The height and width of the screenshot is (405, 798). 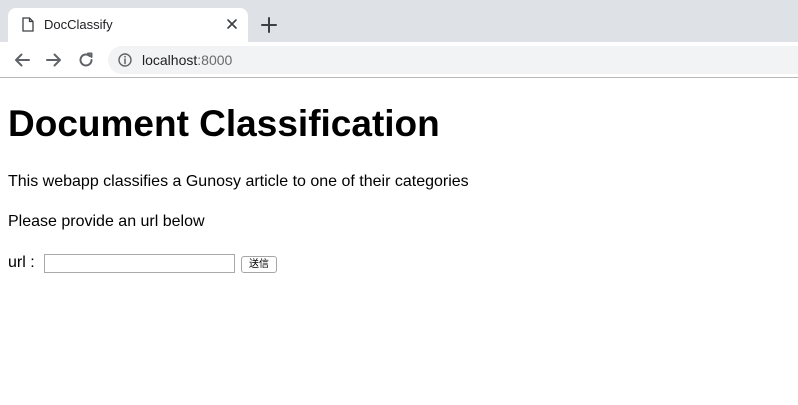 What do you see at coordinates (78, 24) in the screenshot?
I see `tab-title: DocClassify` at bounding box center [78, 24].